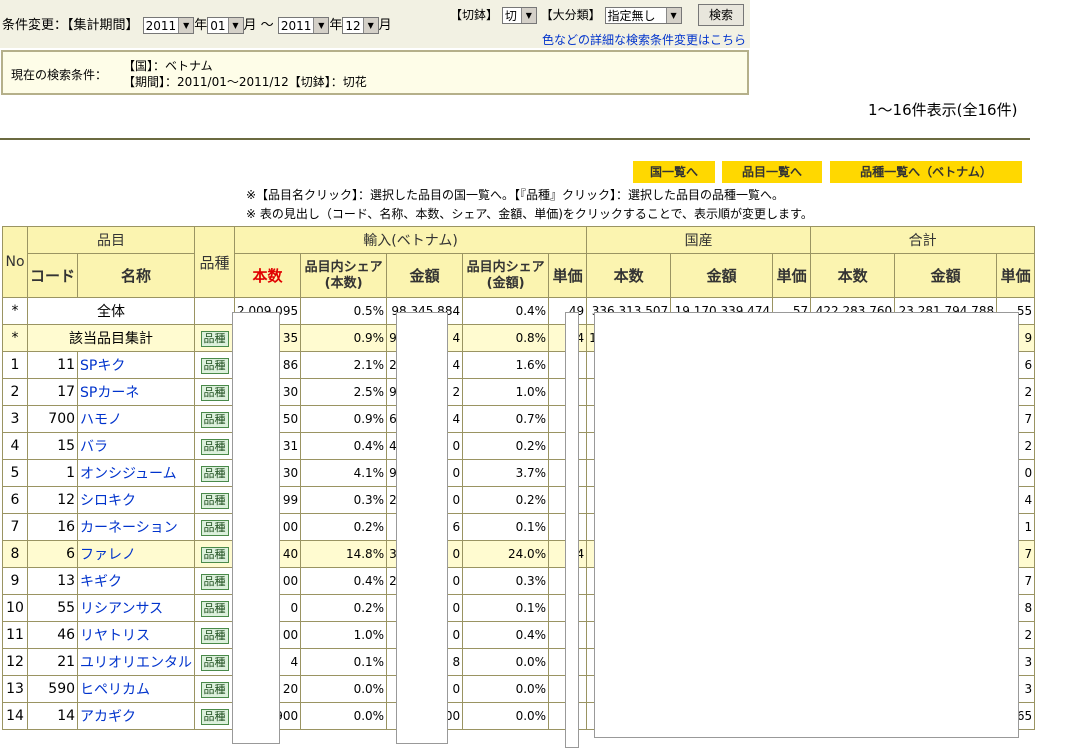 Image resolution: width=1069 pixels, height=748 pixels. What do you see at coordinates (772, 172) in the screenshot?
I see `item-list-button: 品目一覧へ` at bounding box center [772, 172].